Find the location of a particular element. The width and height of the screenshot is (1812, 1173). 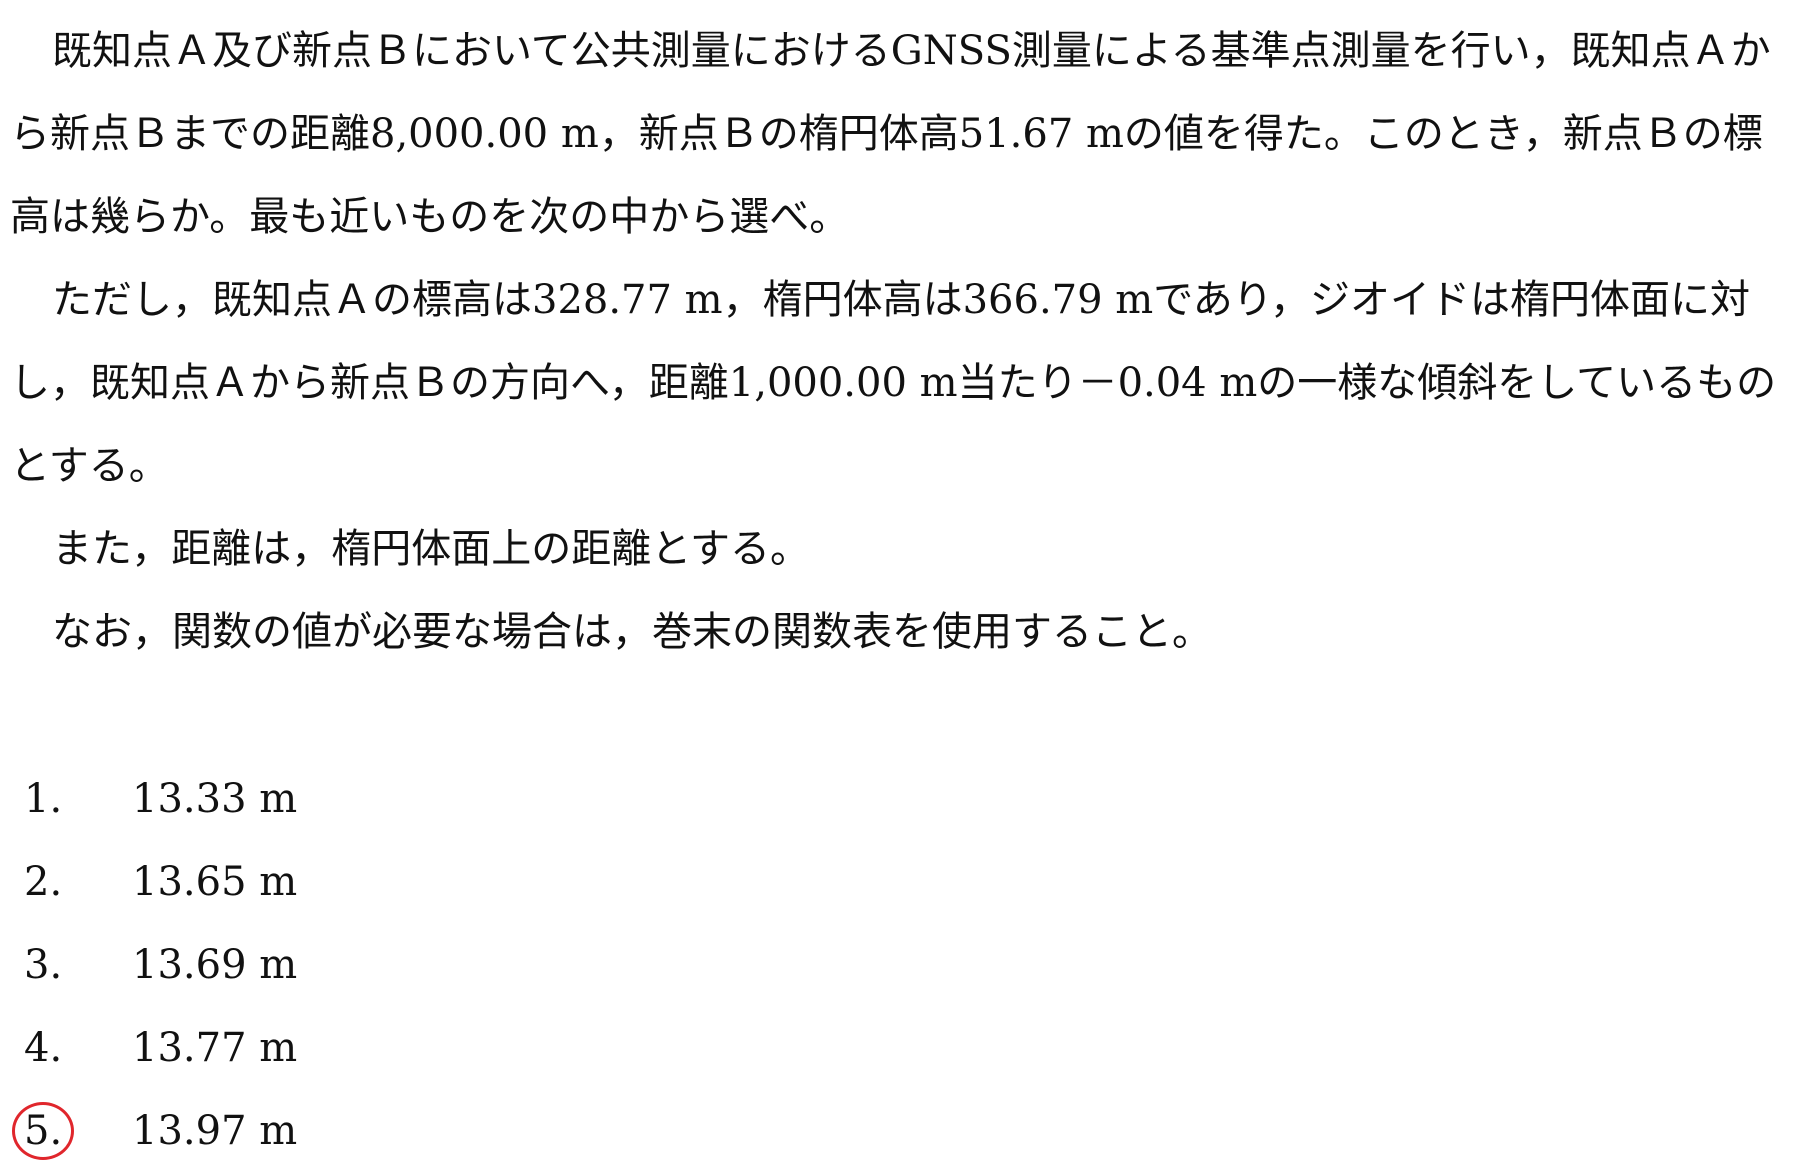

choice-item: 5. 13.97 m is located at coordinates (318, 1131).